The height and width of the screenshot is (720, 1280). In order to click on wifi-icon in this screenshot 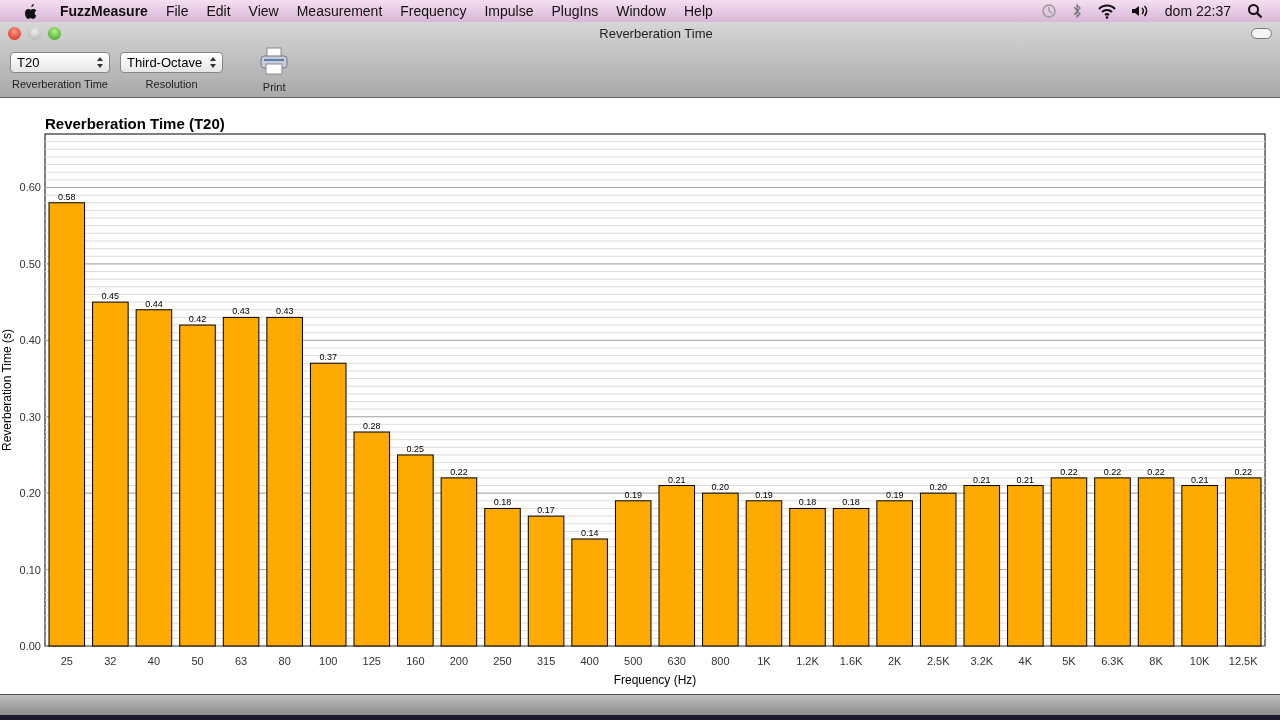, I will do `click(1106, 11)`.